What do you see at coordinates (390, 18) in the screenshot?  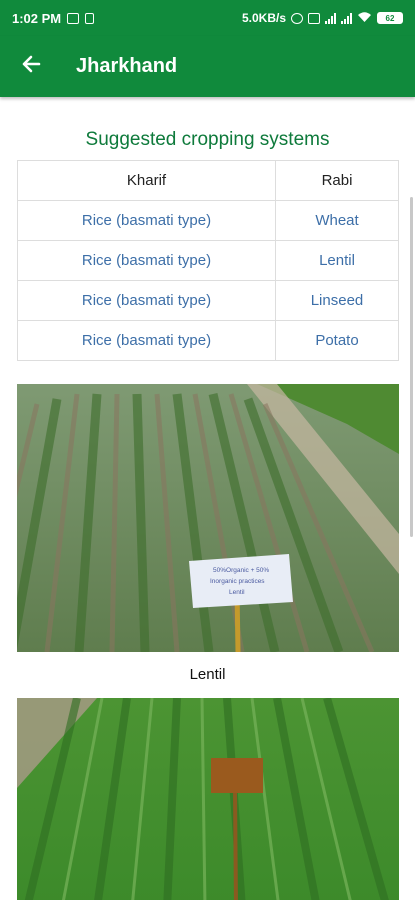 I see `battery-icon: 62` at bounding box center [390, 18].